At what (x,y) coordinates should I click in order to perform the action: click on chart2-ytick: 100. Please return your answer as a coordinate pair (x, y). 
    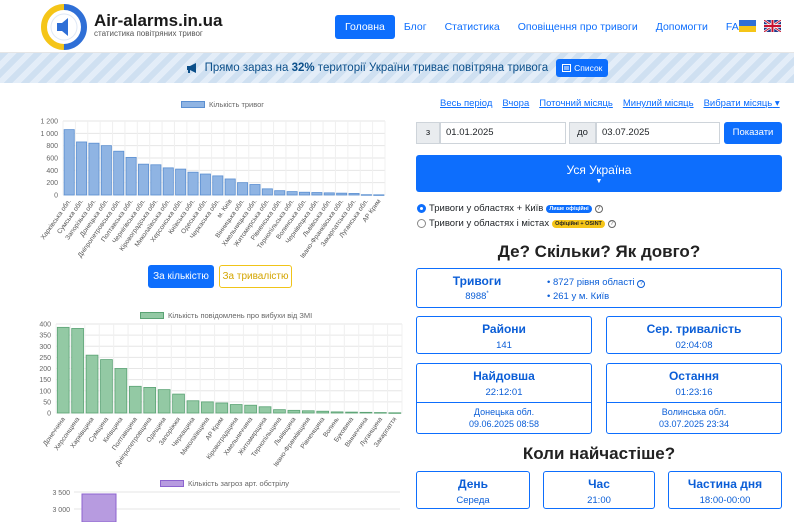
    Looking at the image, I should click on (45, 391).